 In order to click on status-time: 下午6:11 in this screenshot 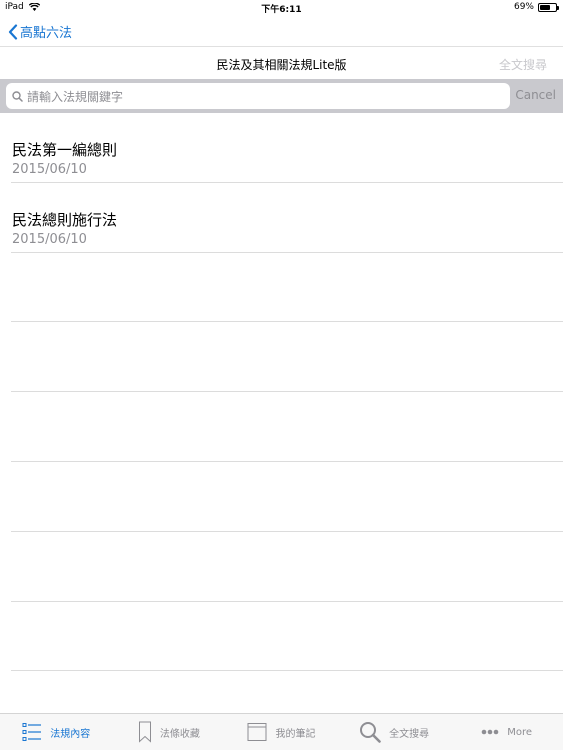, I will do `click(281, 10)`.